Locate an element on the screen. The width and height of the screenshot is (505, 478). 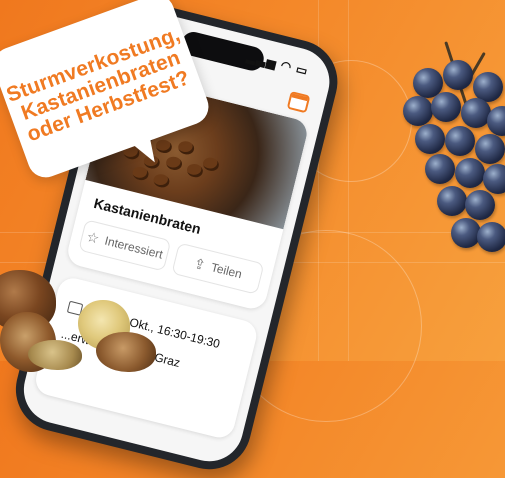
interested-button: ☆ Interessiert is located at coordinates (125, 245).